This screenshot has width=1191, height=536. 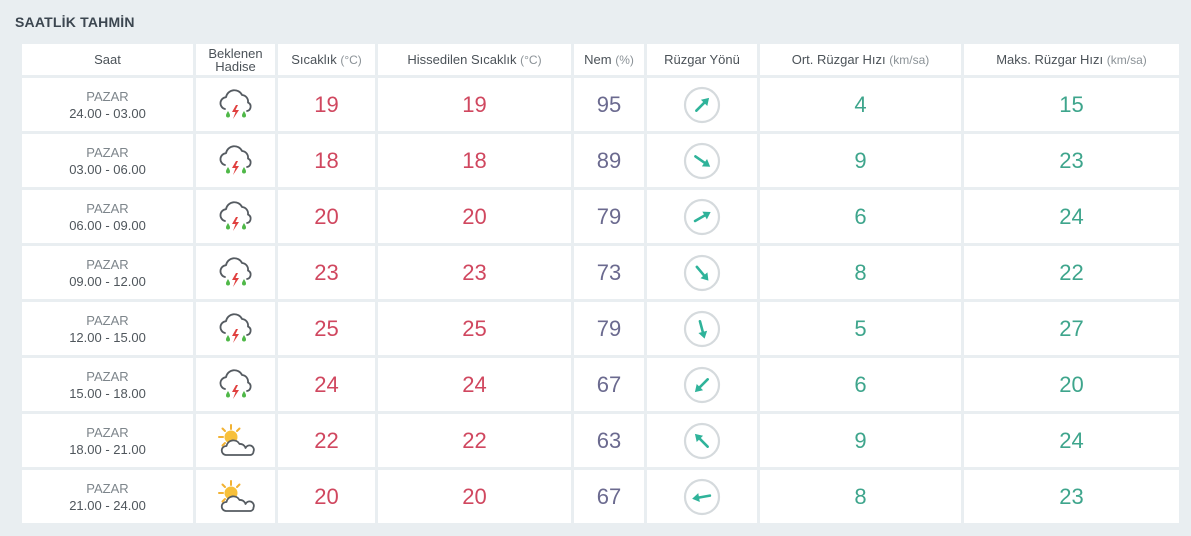 I want to click on max-wind-speed-value: 22, so click(x=1071, y=272).